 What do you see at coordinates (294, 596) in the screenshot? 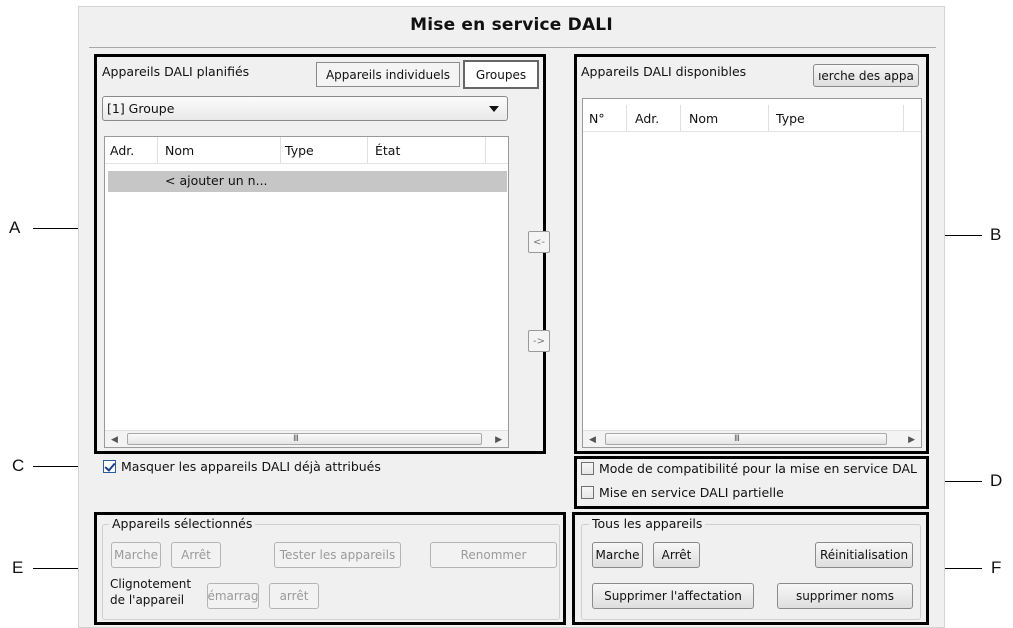
I see `blink-stop-button: arrêt` at bounding box center [294, 596].